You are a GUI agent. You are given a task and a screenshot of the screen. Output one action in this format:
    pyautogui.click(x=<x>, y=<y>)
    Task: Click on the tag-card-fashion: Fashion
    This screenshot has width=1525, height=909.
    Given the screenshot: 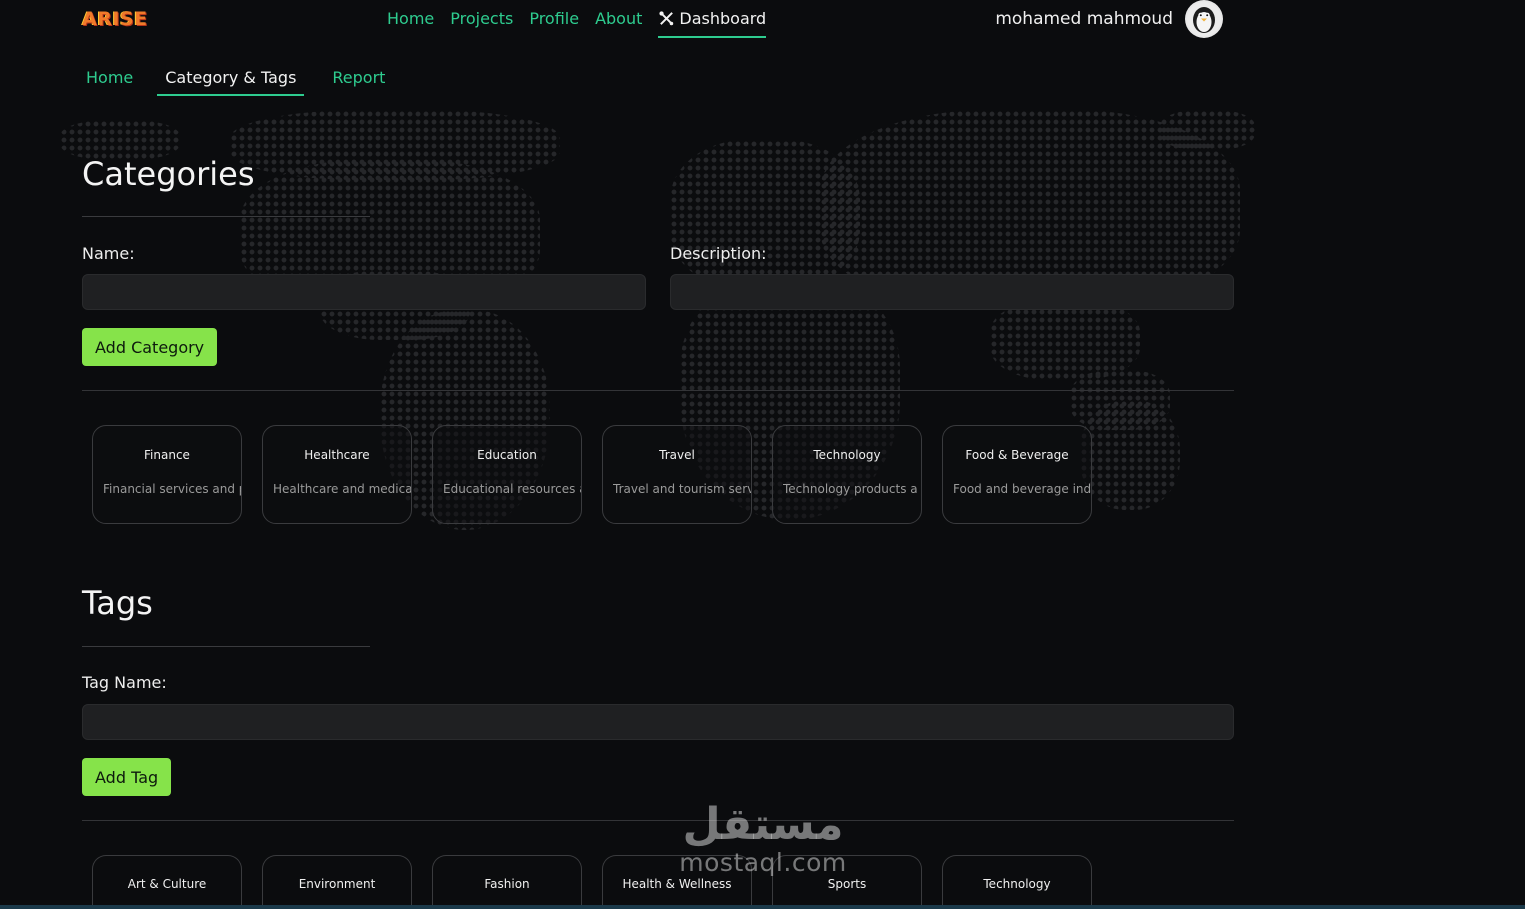 What is the action you would take?
    pyautogui.click(x=507, y=882)
    